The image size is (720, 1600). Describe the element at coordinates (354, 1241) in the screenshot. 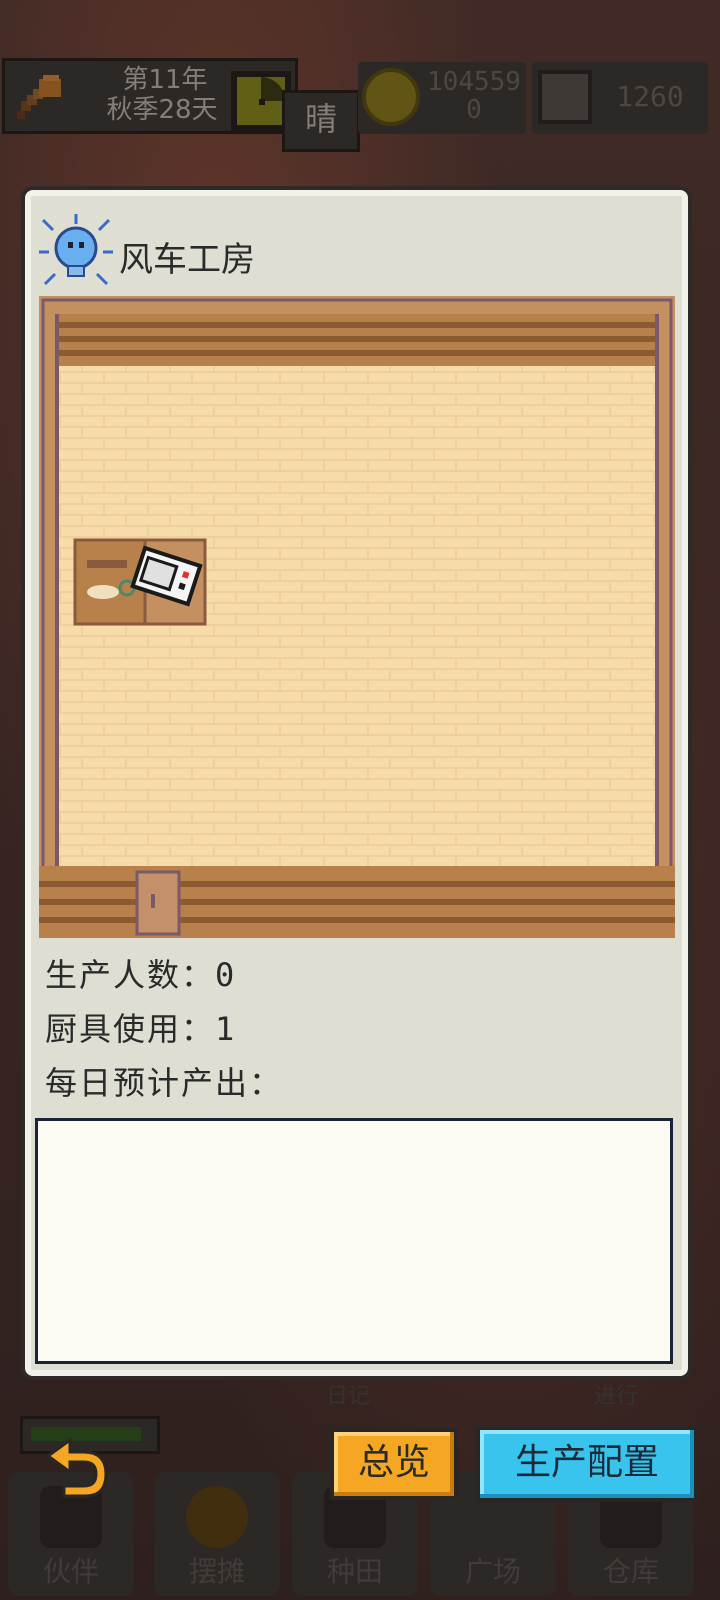

I see `daily-output-list` at that location.